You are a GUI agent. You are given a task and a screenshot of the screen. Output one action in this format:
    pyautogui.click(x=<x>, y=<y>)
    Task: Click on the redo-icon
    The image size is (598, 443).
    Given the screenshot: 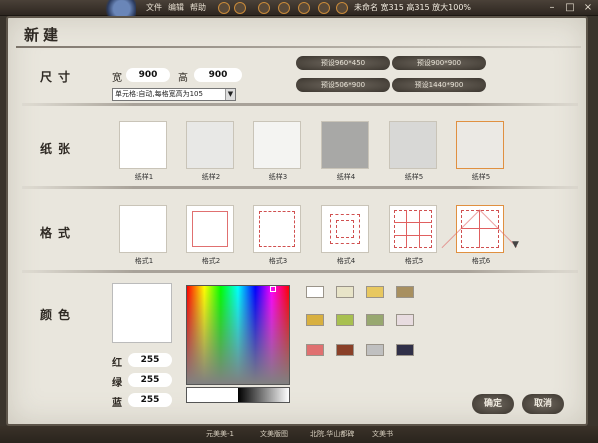 What is the action you would take?
    pyautogui.click(x=342, y=8)
    